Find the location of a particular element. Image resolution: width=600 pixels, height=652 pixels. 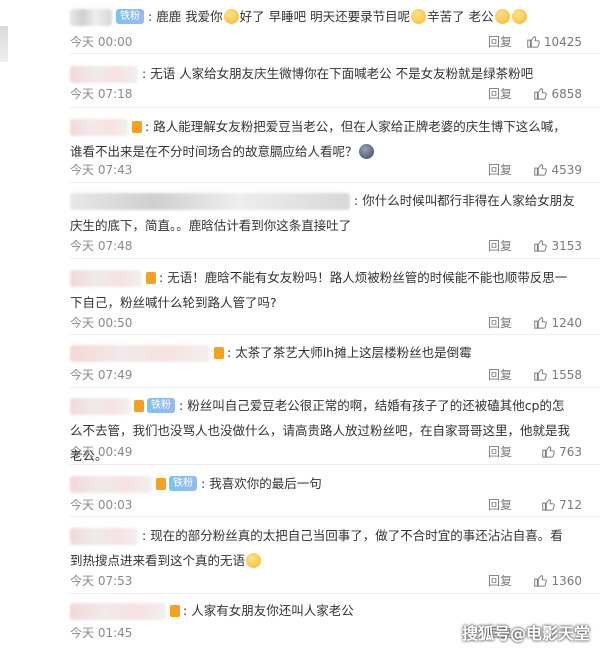

like-button: 4539 is located at coordinates (557, 170).